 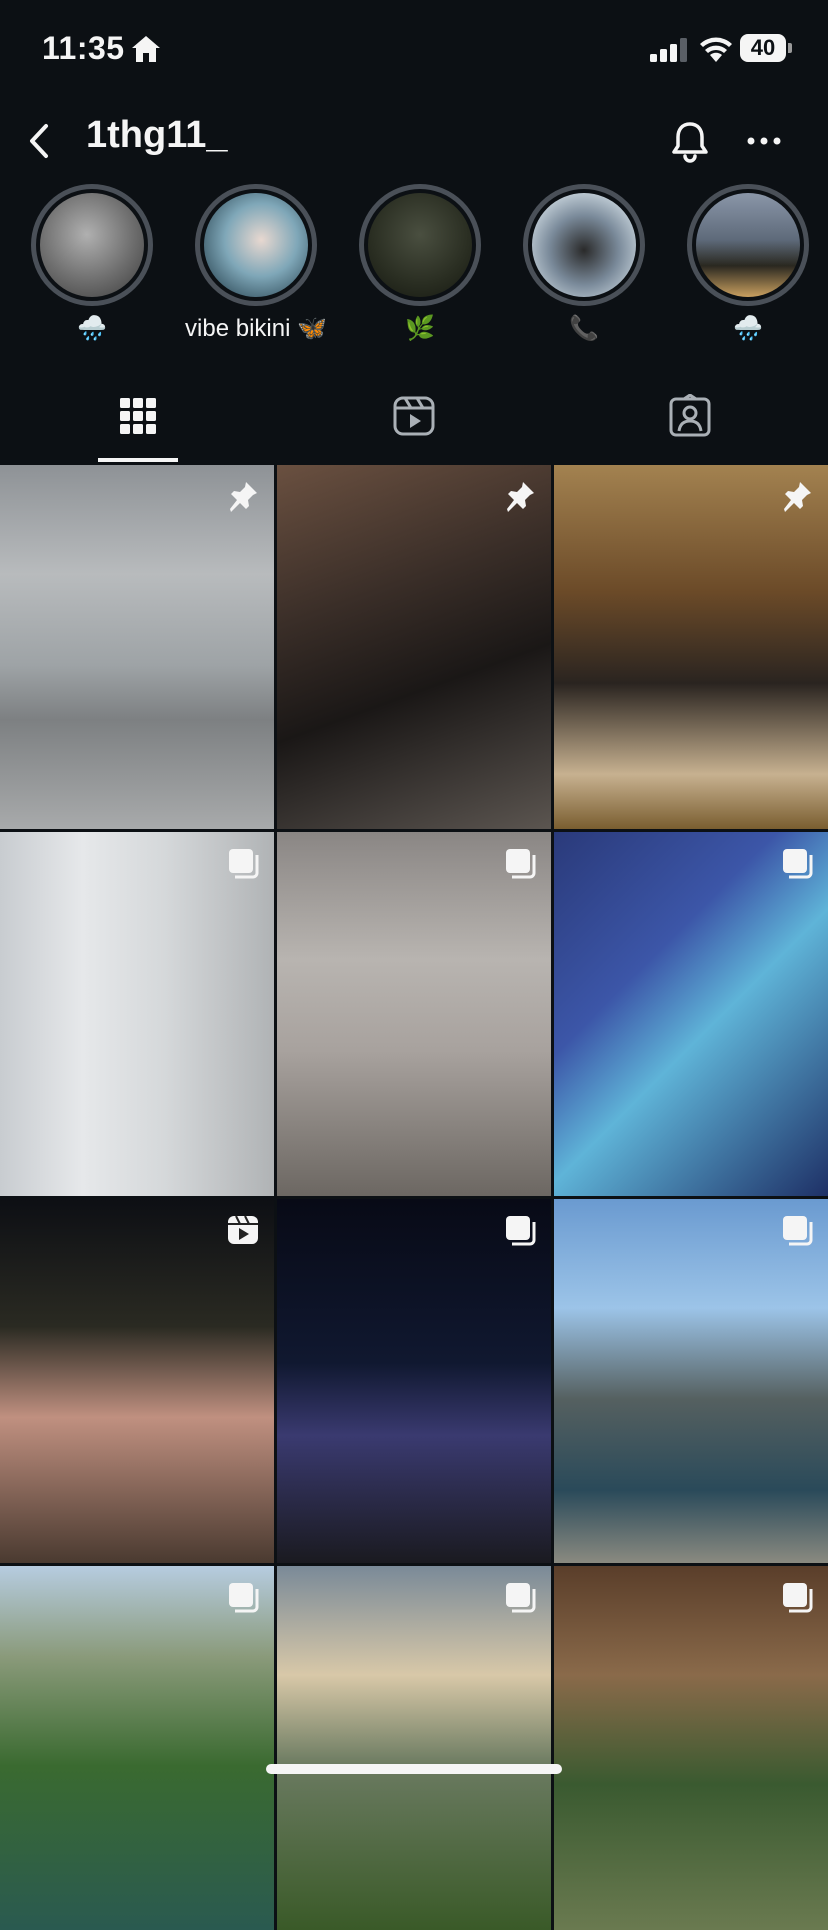 I want to click on tab-reels, so click(x=414, y=422).